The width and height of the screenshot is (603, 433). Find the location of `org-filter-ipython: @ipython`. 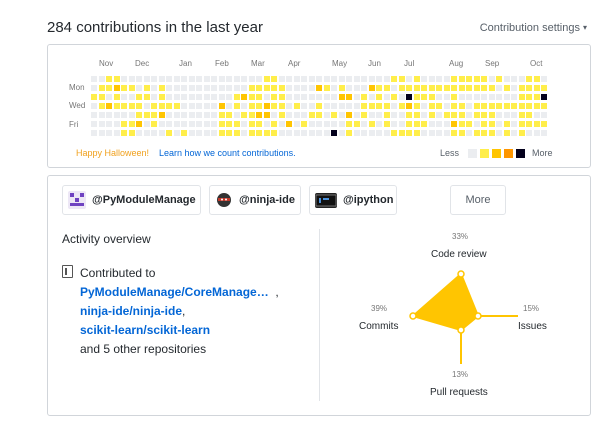

org-filter-ipython: @ipython is located at coordinates (353, 200).